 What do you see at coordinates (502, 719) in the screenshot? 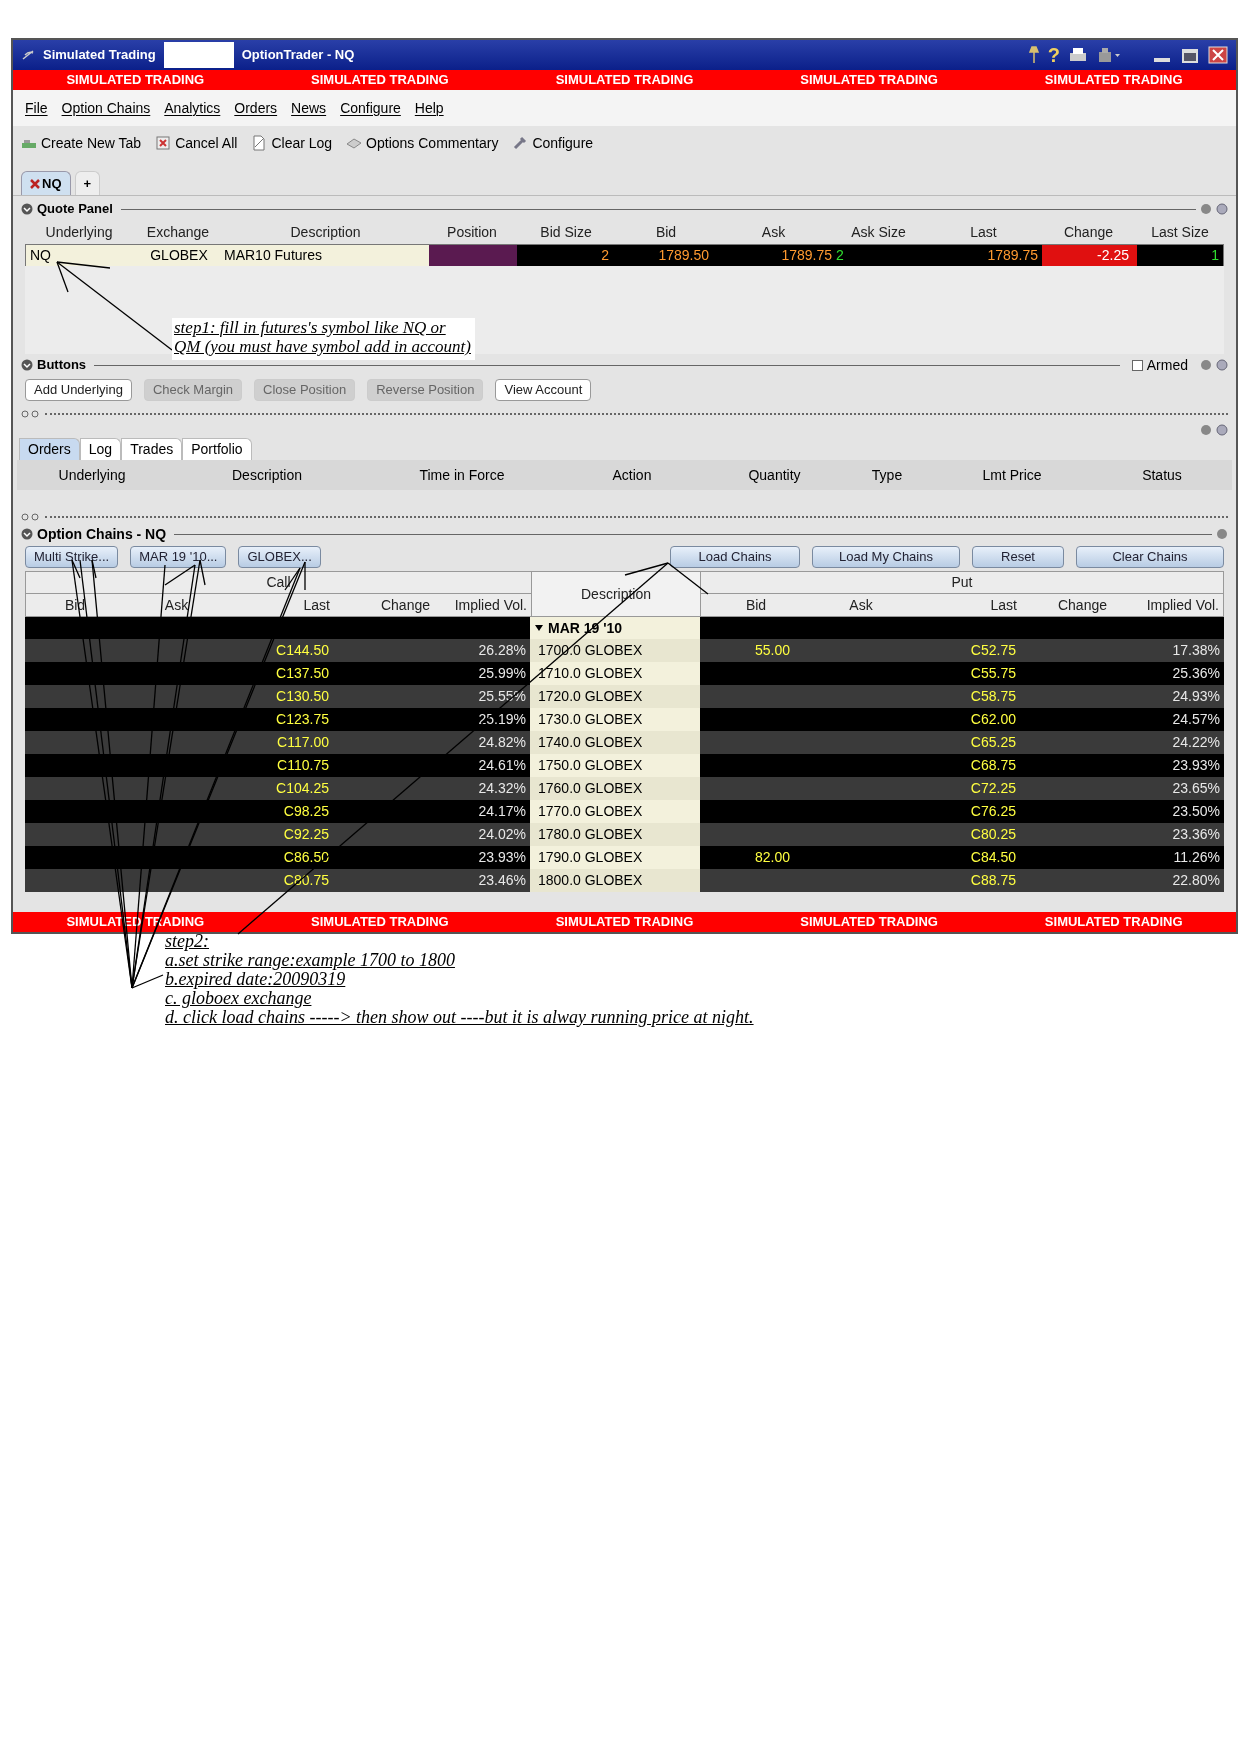
I see `table-cell-text: 25.19%` at bounding box center [502, 719].